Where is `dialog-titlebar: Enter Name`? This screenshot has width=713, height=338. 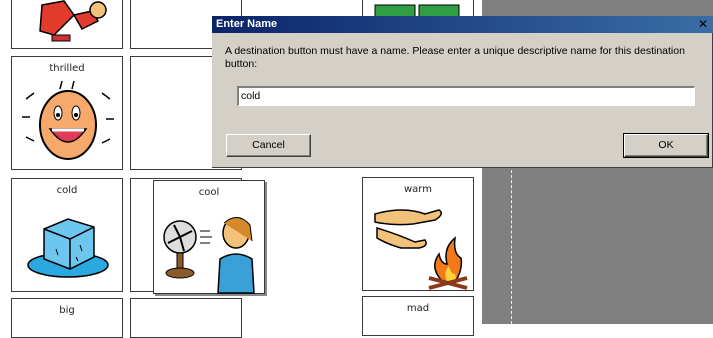
dialog-titlebar: Enter Name is located at coordinates (462, 24).